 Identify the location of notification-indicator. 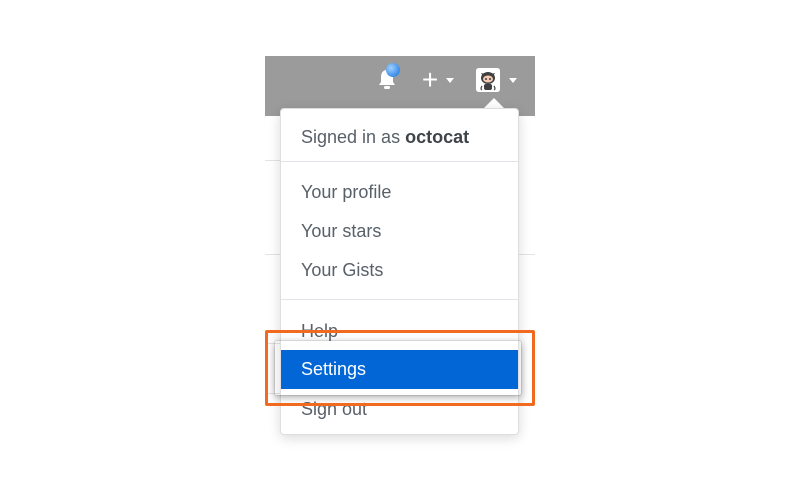
(393, 70).